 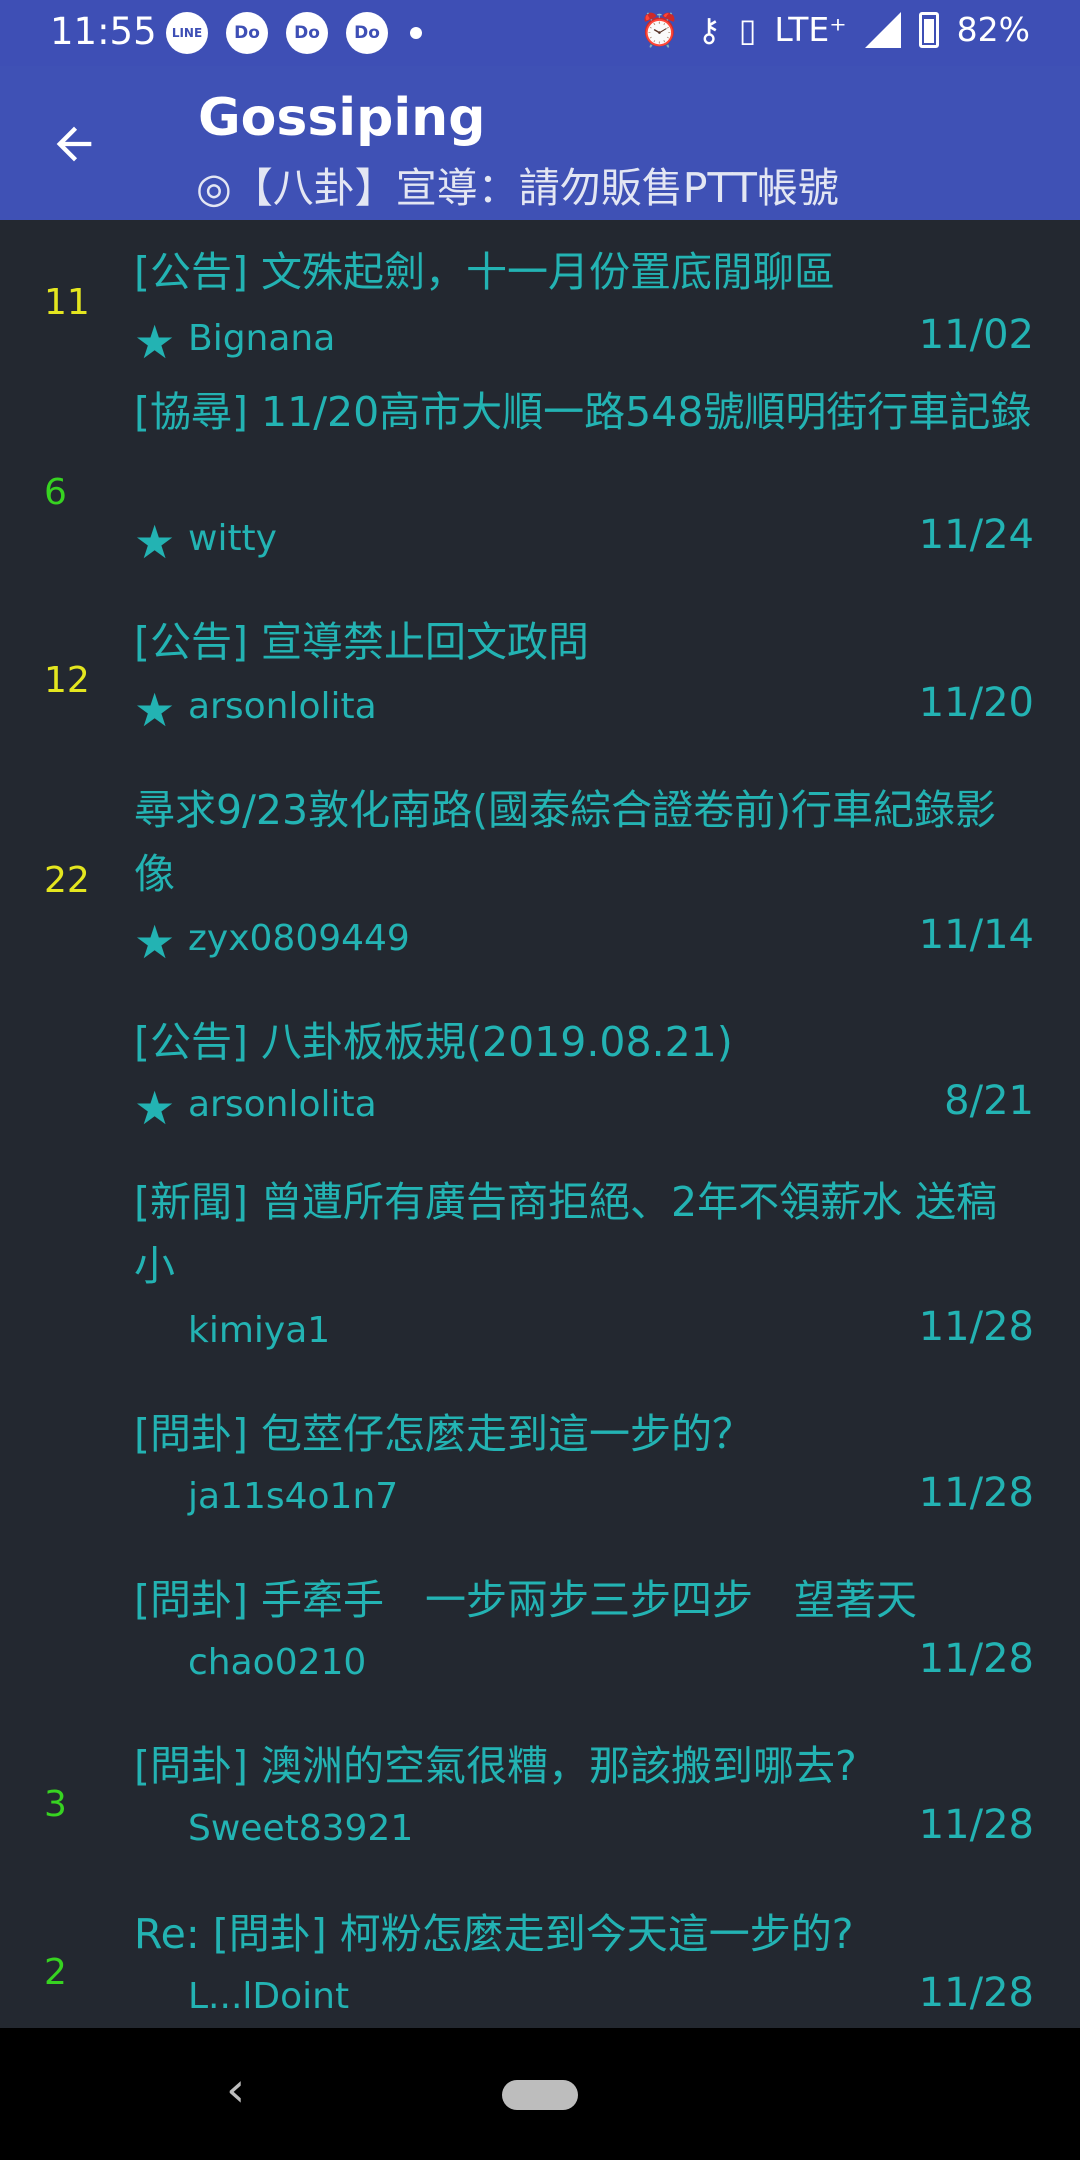 I want to click on post-title: Re: [問卦] 柯粉怎麼走到今天這一步的?, so click(x=494, y=1934).